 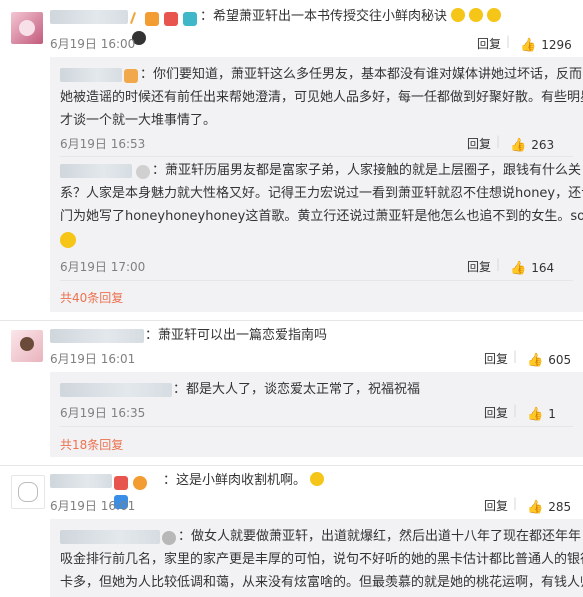 I want to click on timestamp: 6月19日 16:35, so click(x=103, y=413).